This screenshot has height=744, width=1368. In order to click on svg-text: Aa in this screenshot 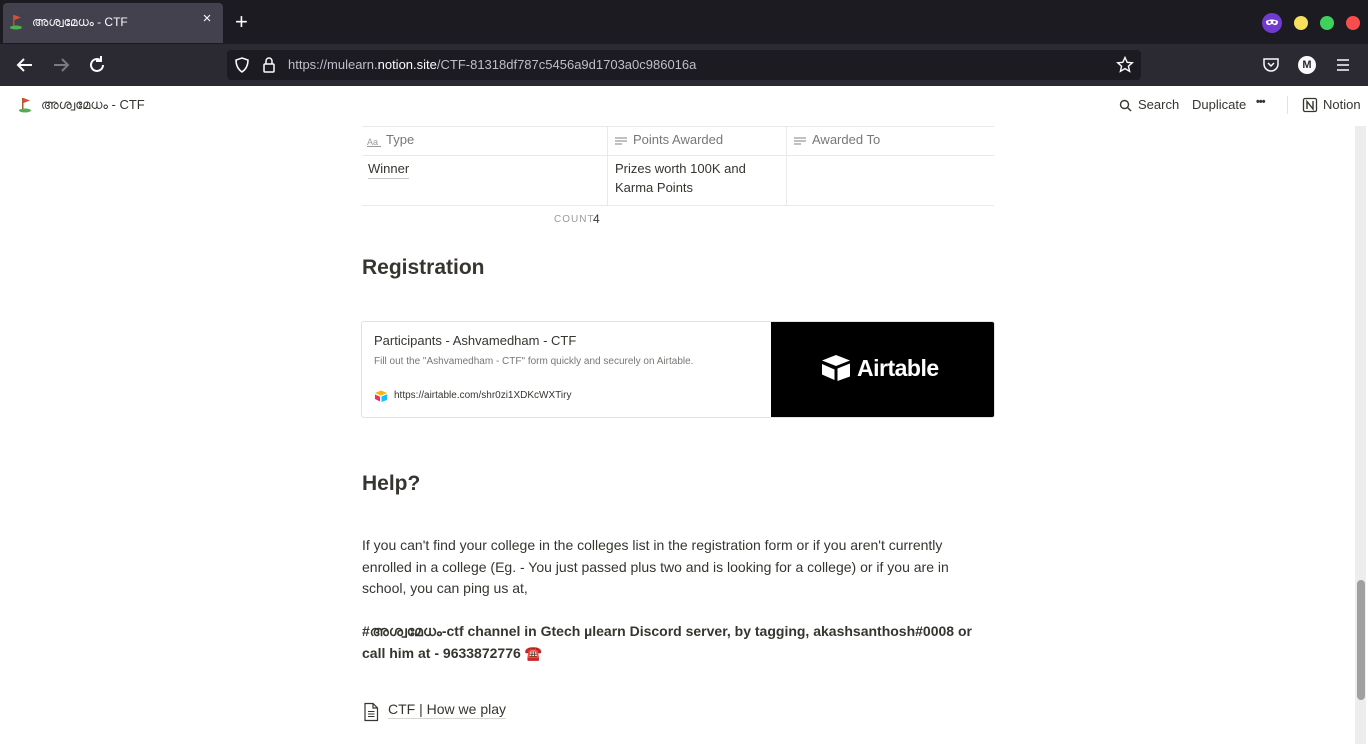, I will do `click(372, 142)`.